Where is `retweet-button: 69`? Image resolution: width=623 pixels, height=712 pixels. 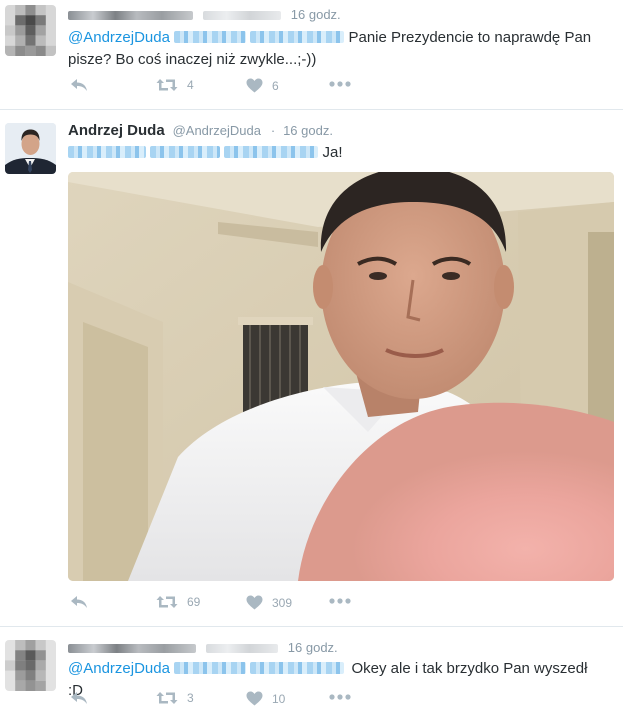 retweet-button: 69 is located at coordinates (178, 602).